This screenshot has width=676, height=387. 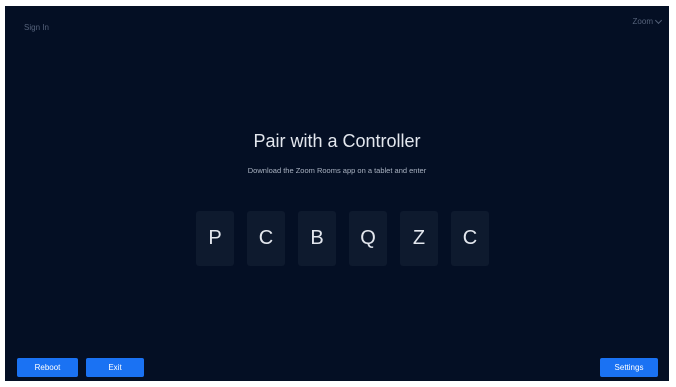 What do you see at coordinates (342, 238) in the screenshot?
I see `pairing-code: P C B Q Z C` at bounding box center [342, 238].